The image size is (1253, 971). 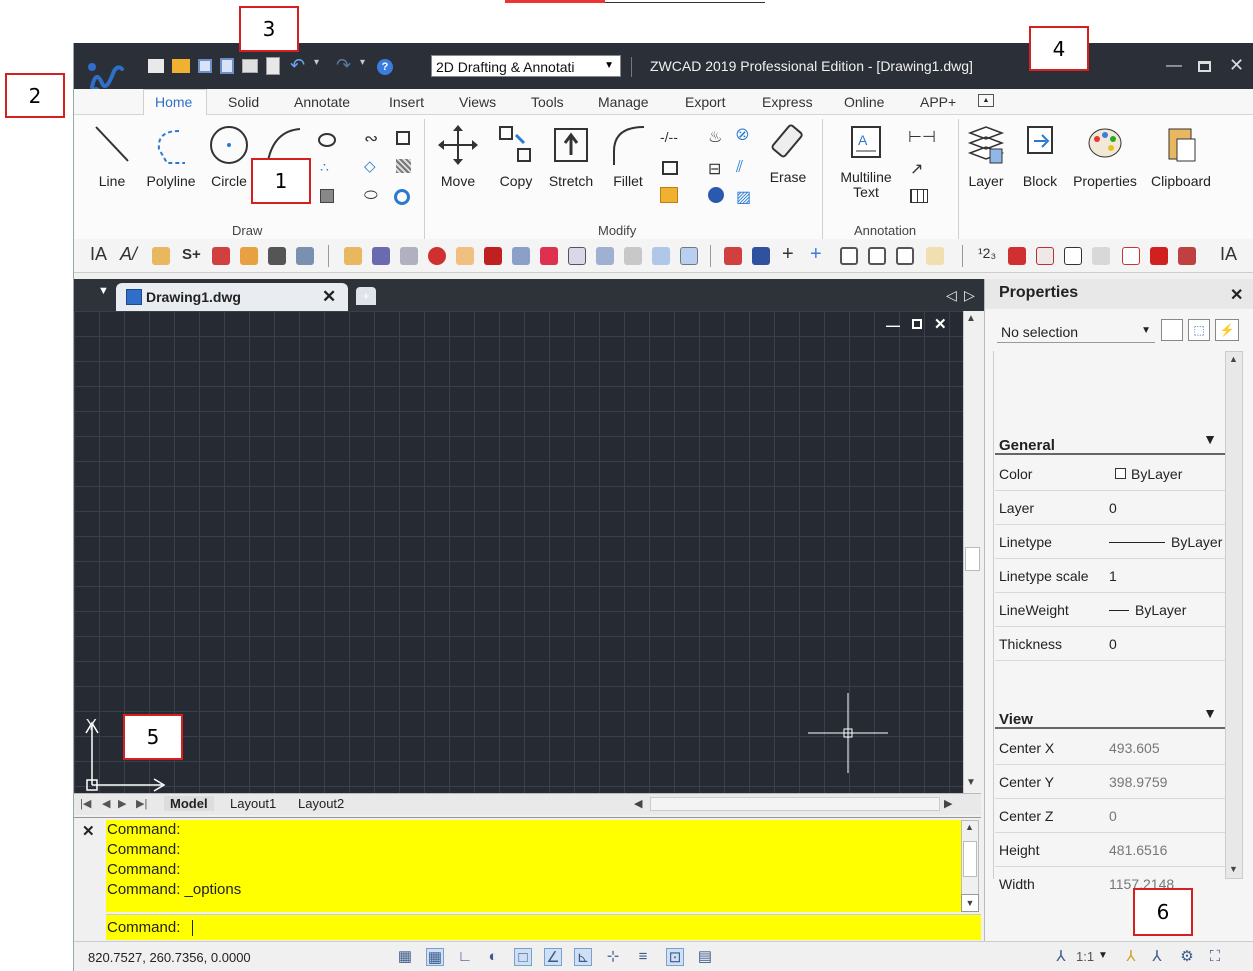 I want to click on rotate-icon: ▨, so click(x=743, y=197).